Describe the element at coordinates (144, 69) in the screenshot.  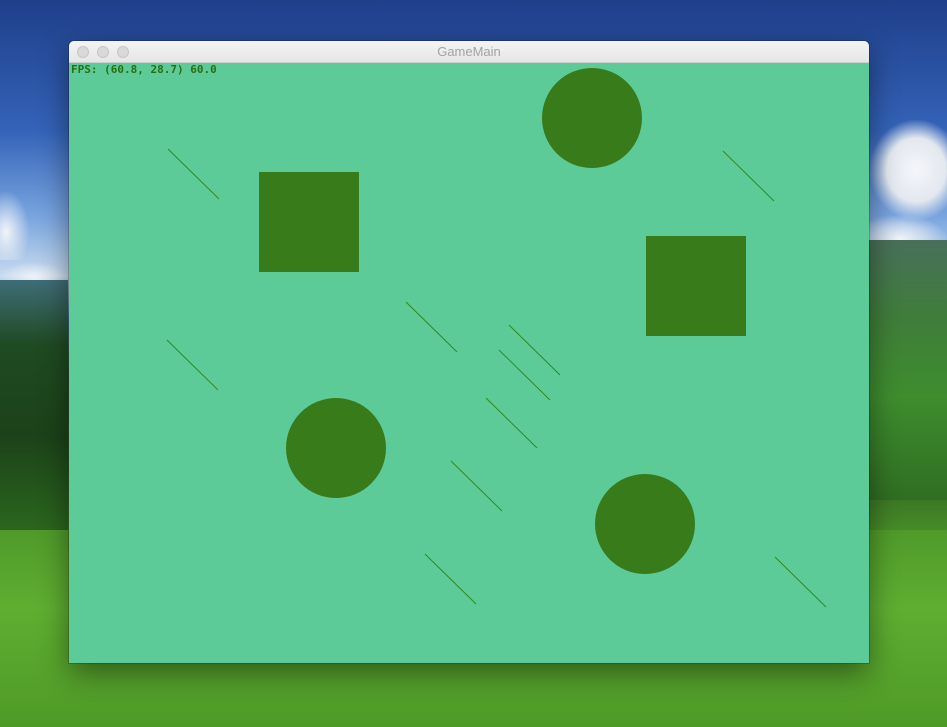
I see `fps-readout: FPS: (60.8, 28.7) 60.0` at that location.